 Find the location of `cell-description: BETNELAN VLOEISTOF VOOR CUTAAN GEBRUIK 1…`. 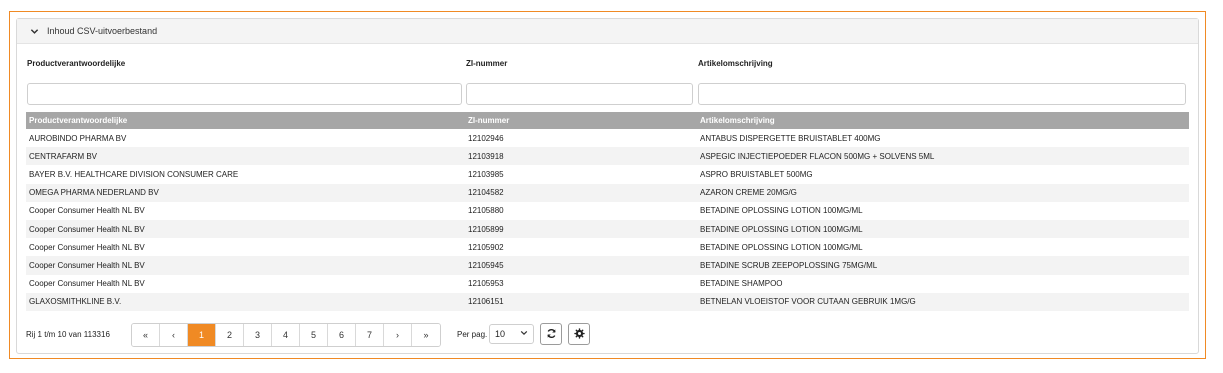

cell-description: BETNELAN VLOEISTOF VOOR CUTAAN GEBRUIK 1… is located at coordinates (943, 301).